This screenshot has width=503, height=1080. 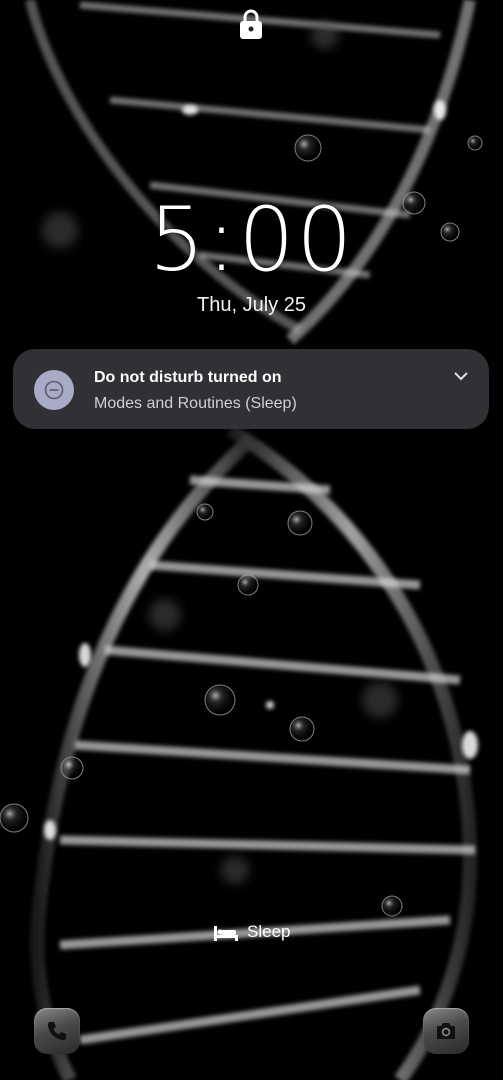 I want to click on sleep-mode-indicator: Sleep, so click(x=251, y=932).